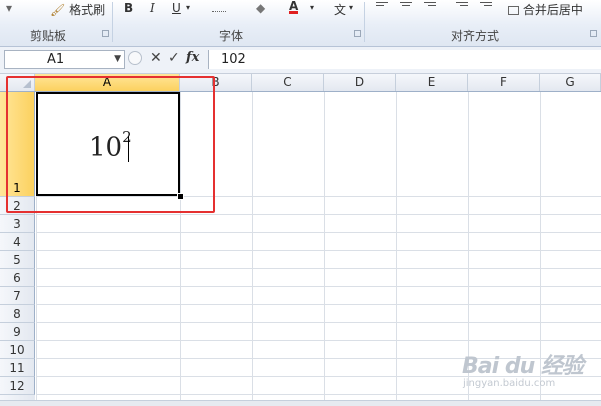 Image resolution: width=601 pixels, height=406 pixels. I want to click on font-group-label: 字体, so click(231, 36).